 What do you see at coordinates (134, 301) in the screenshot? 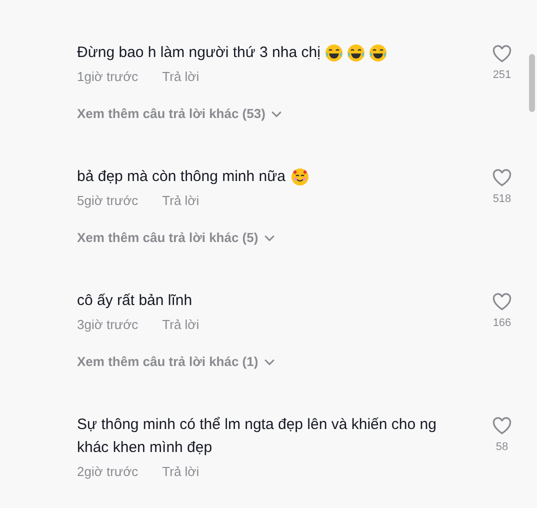
I see `comment-text: cô ấy rất bản lĩnh` at bounding box center [134, 301].